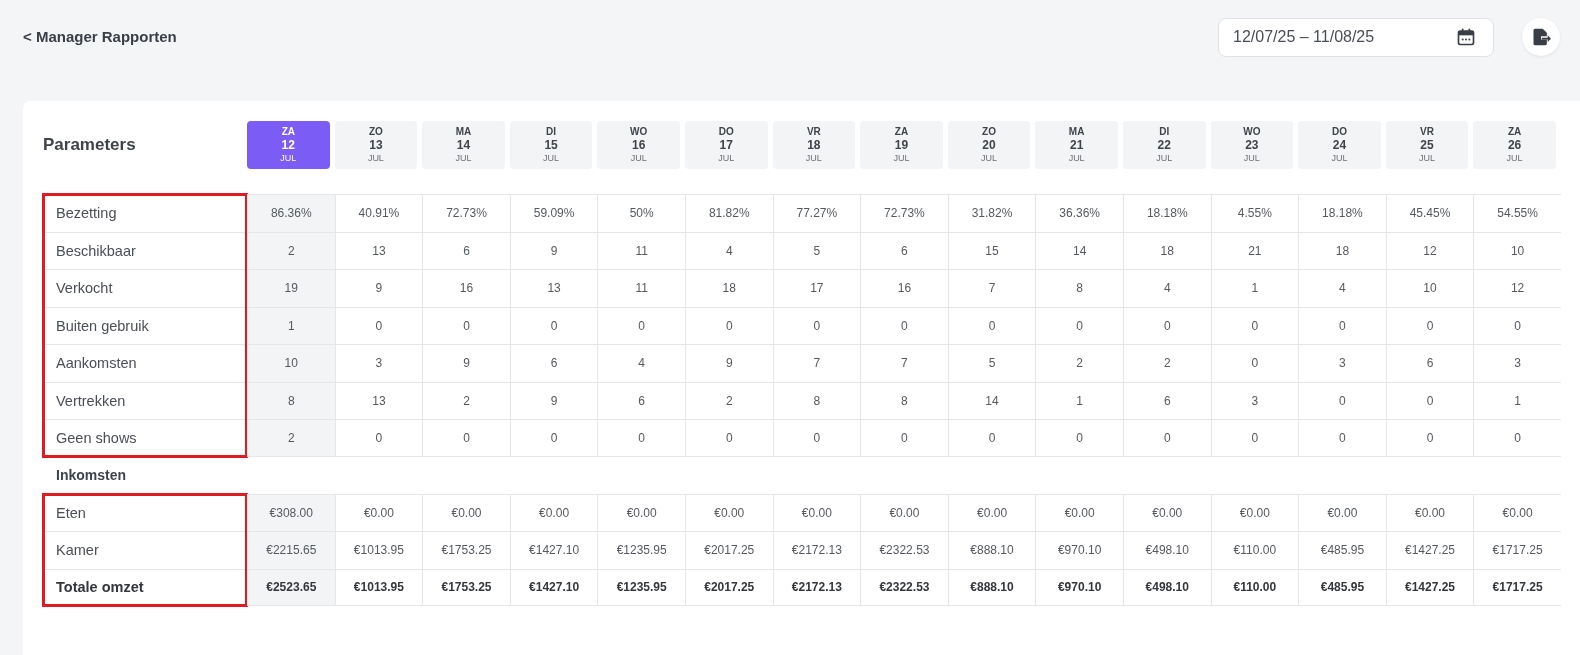  I want to click on table-cell: 14, so click(991, 400).